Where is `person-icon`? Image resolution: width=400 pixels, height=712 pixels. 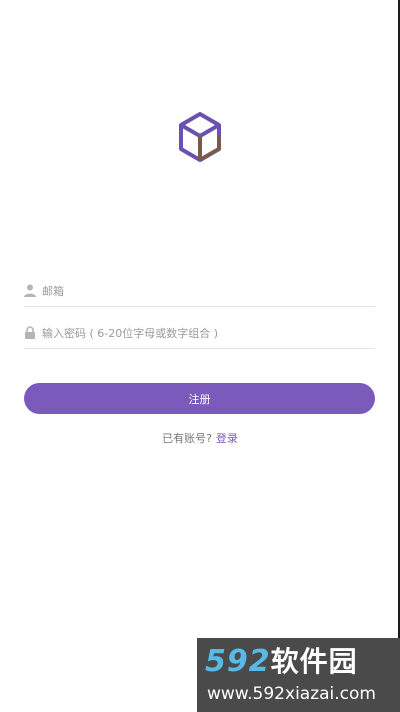 person-icon is located at coordinates (30, 290).